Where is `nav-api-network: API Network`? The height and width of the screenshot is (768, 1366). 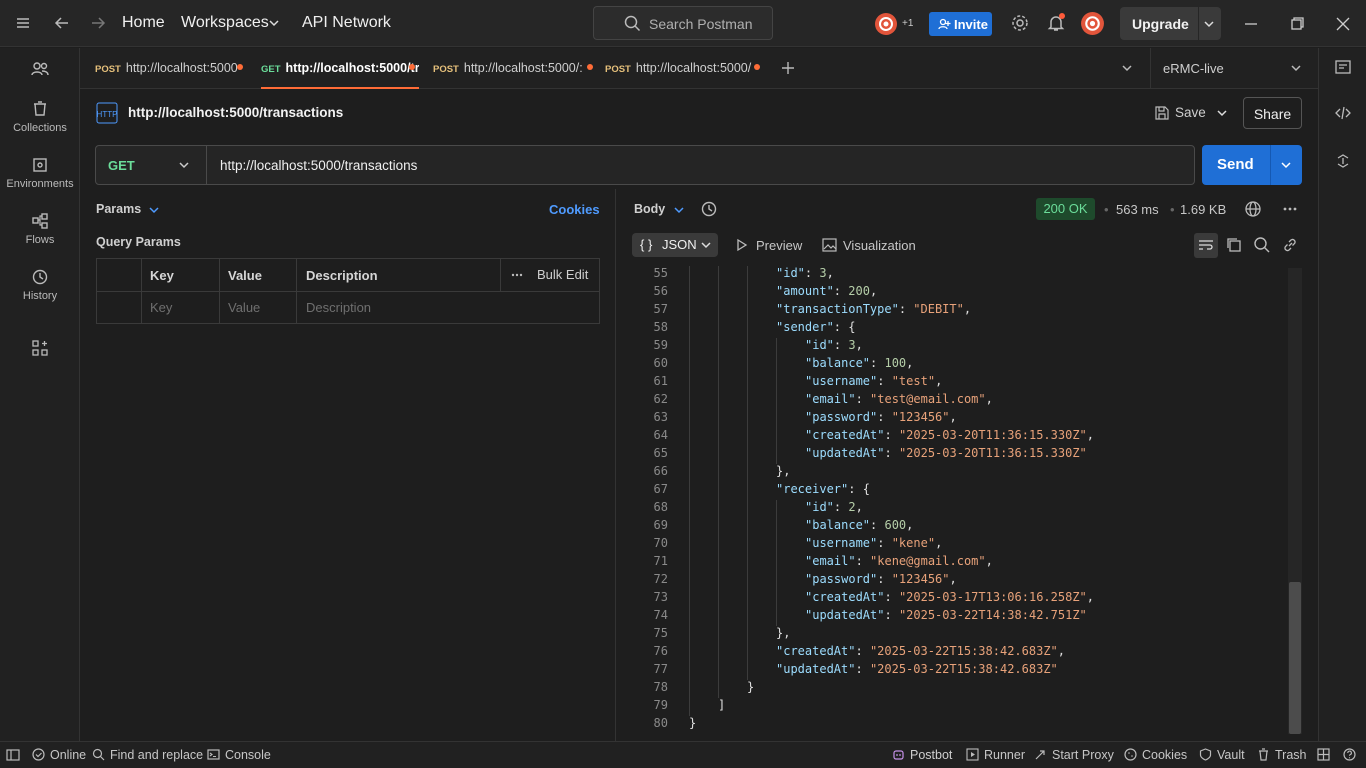 nav-api-network: API Network is located at coordinates (346, 23).